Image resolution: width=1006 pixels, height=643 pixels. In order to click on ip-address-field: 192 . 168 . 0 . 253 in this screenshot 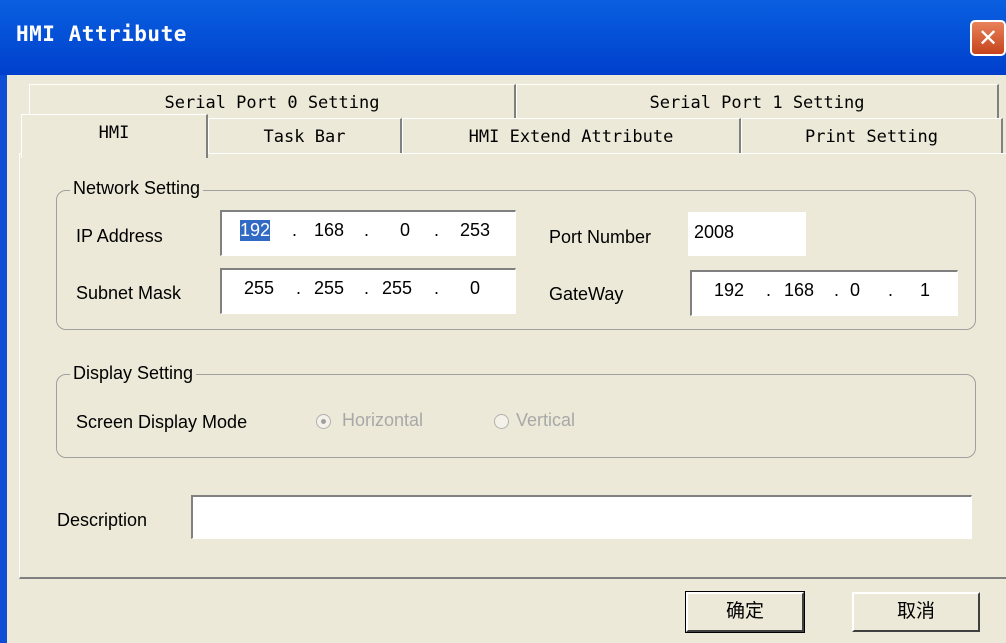, I will do `click(368, 233)`.